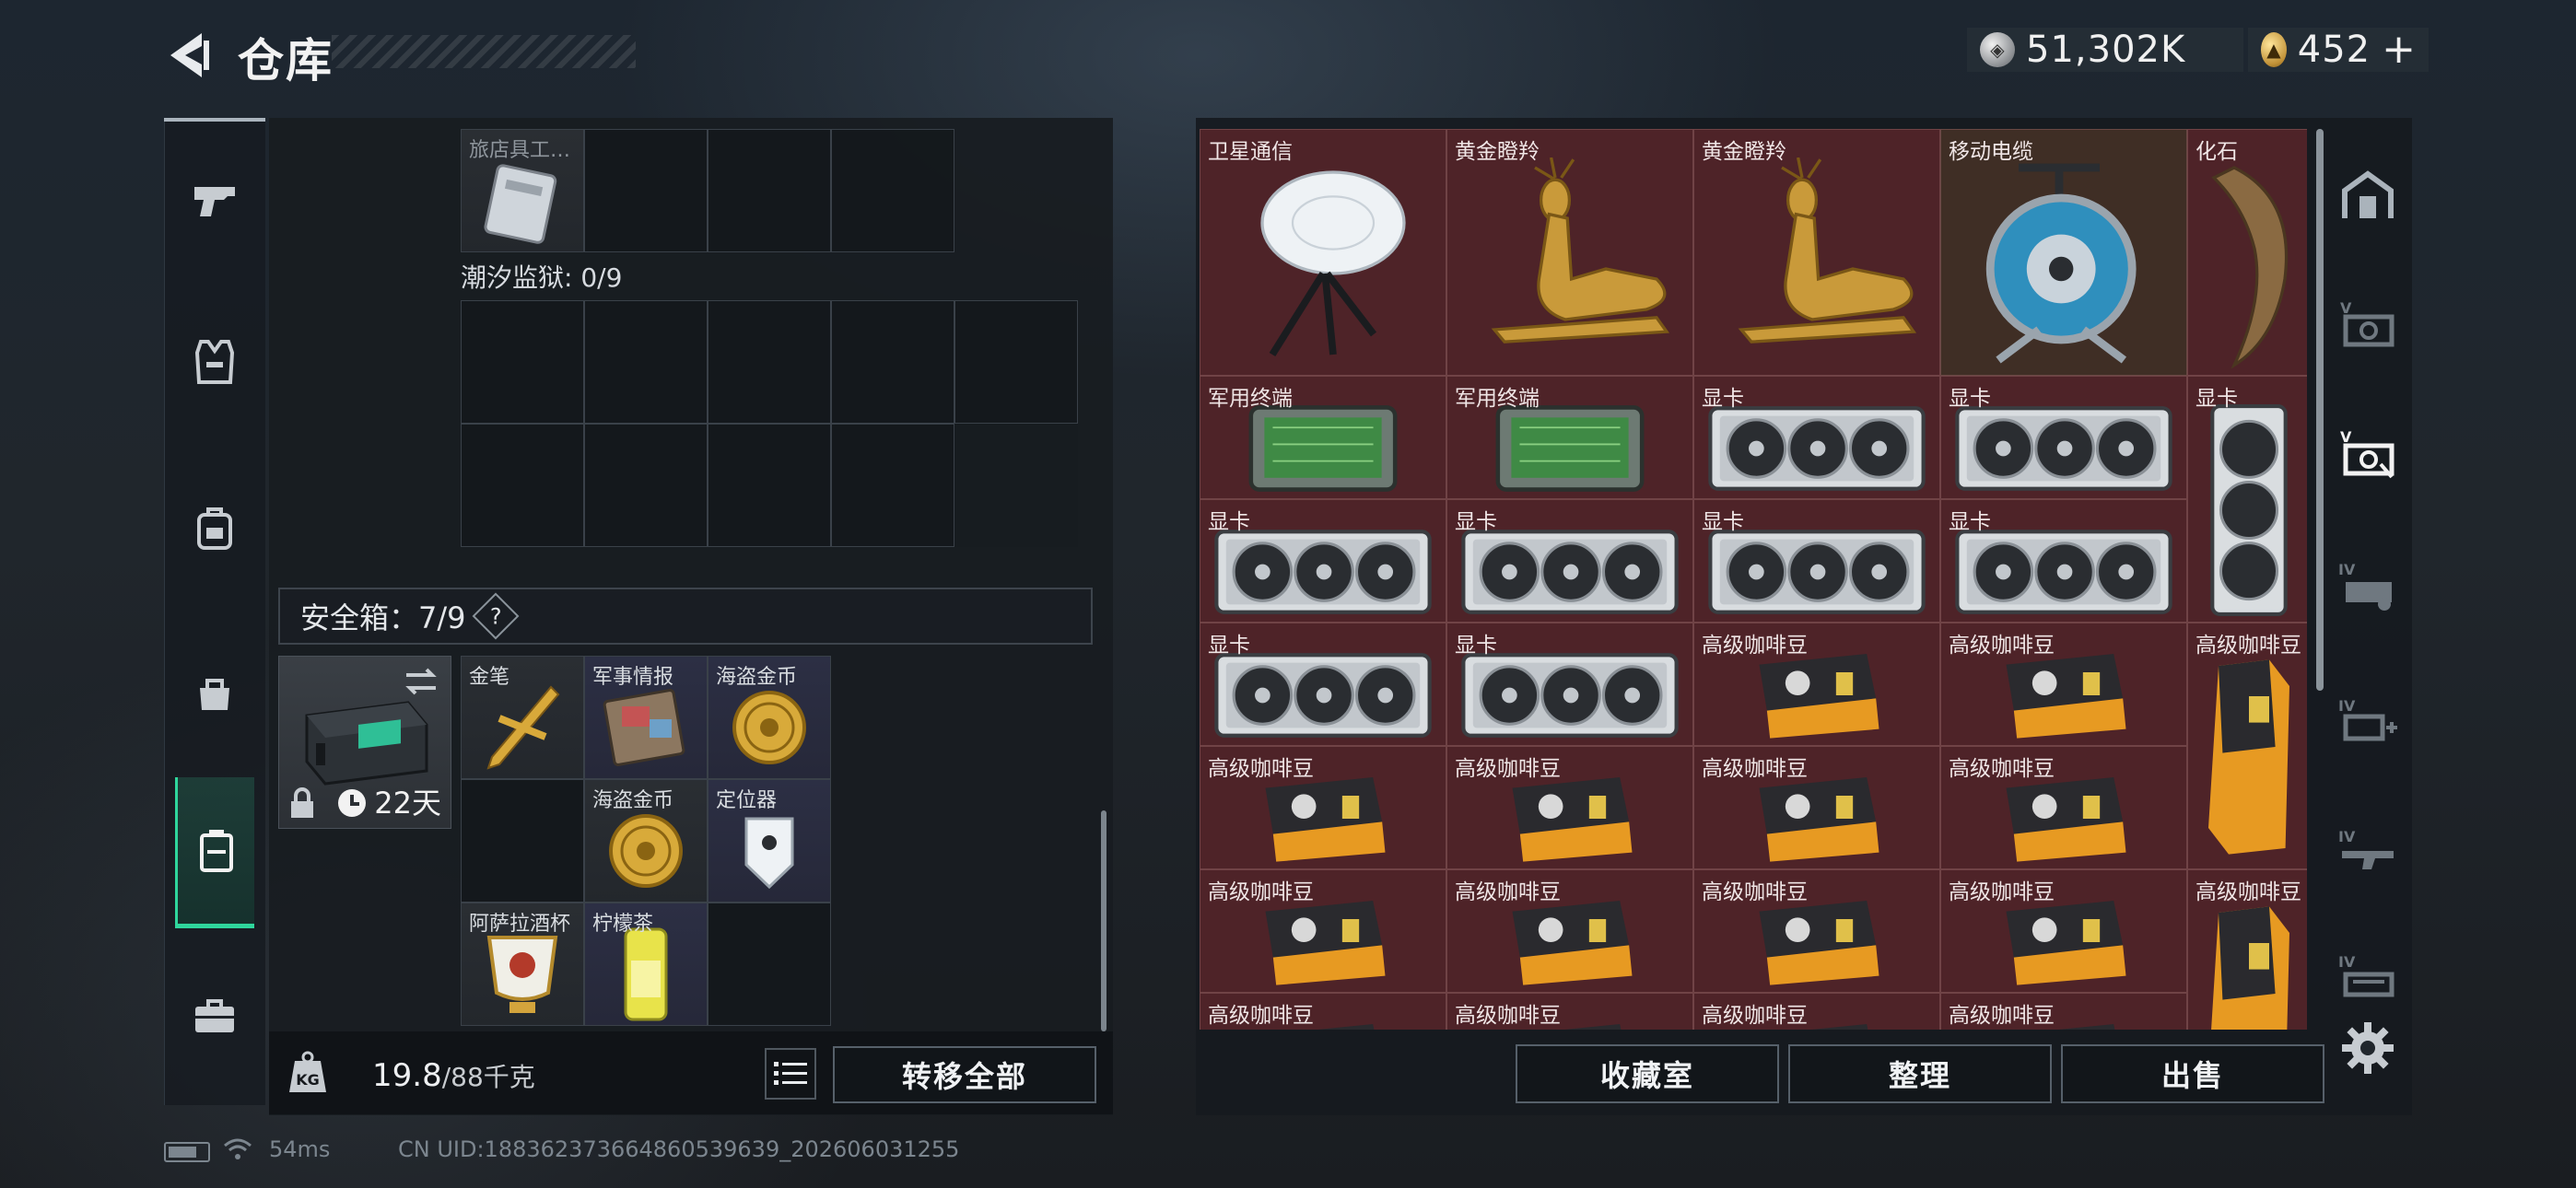 This screenshot has width=2576, height=1188. Describe the element at coordinates (2368, 195) in the screenshot. I see `base-tab` at that location.